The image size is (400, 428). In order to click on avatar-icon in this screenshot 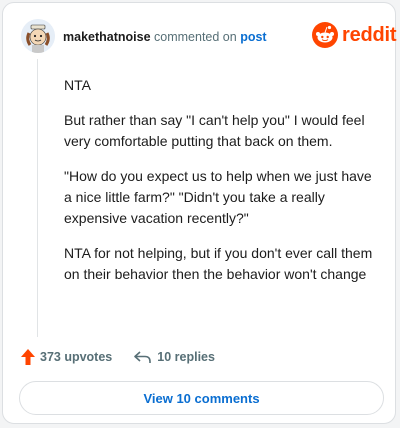, I will do `click(38, 36)`.